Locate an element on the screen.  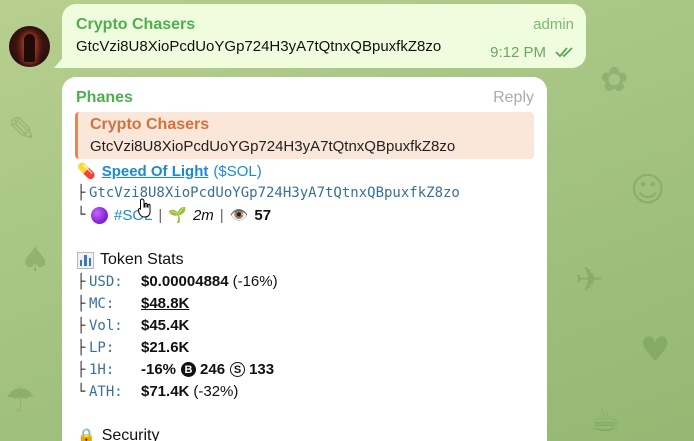
sender-name: Phanes is located at coordinates (104, 98).